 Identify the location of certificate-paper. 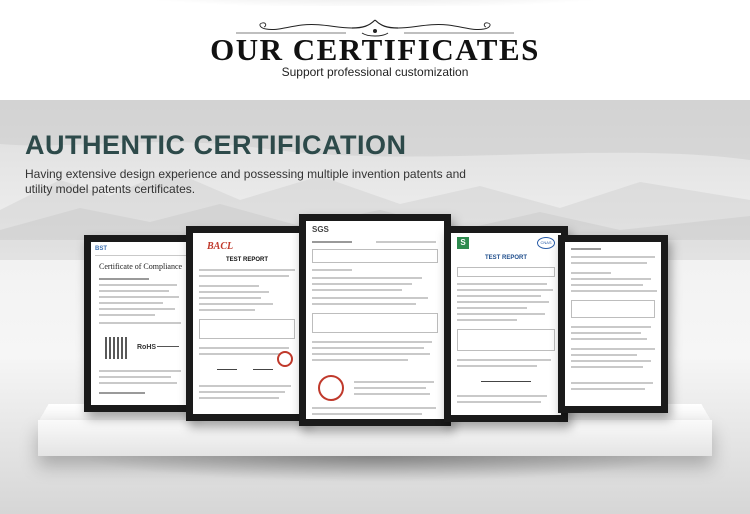
(613, 324).